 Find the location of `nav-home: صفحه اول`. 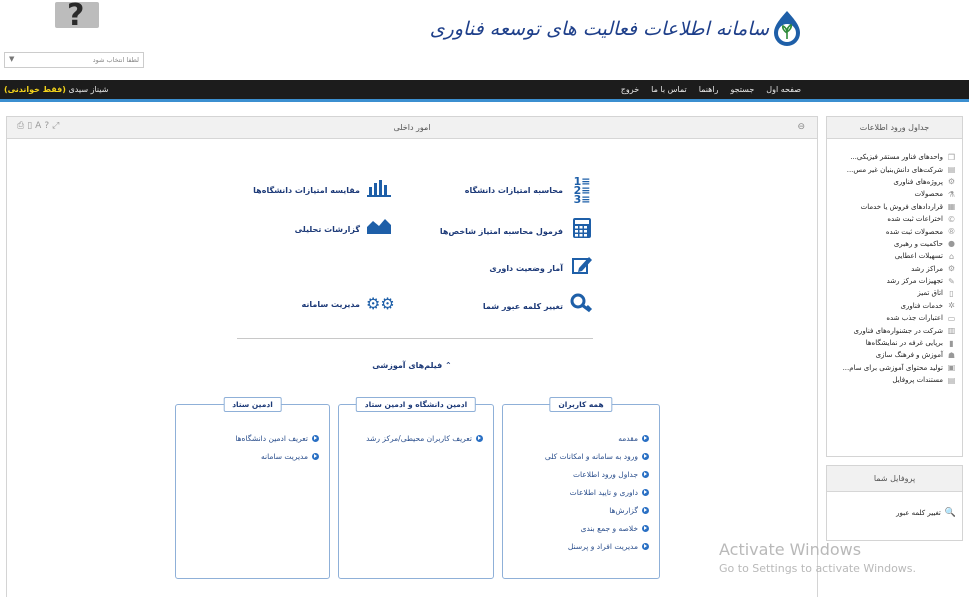

nav-home: صفحه اول is located at coordinates (783, 89).